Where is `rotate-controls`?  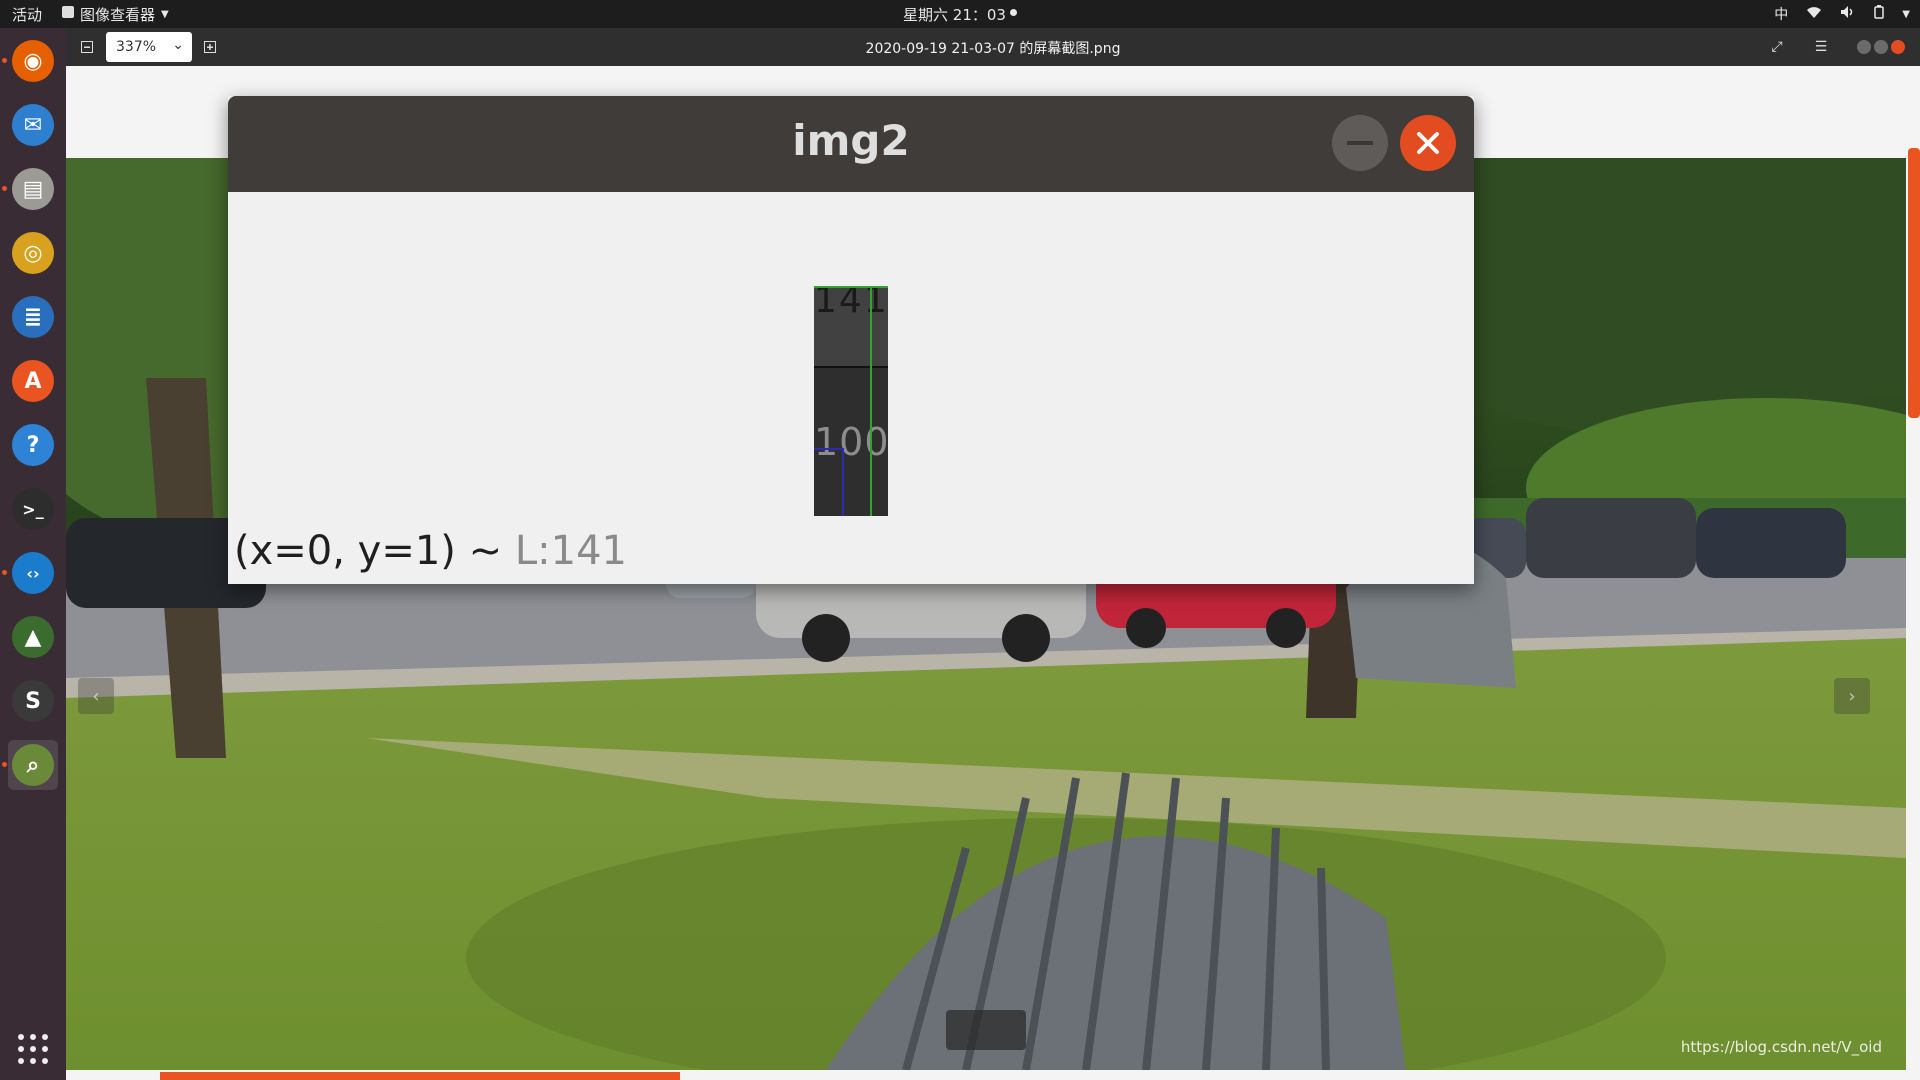 rotate-controls is located at coordinates (986, 1030).